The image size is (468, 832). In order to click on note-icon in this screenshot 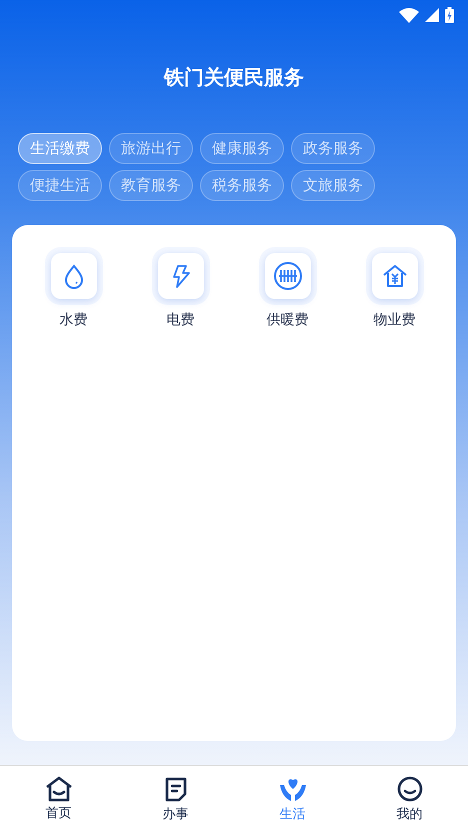, I will do `click(175, 789)`.